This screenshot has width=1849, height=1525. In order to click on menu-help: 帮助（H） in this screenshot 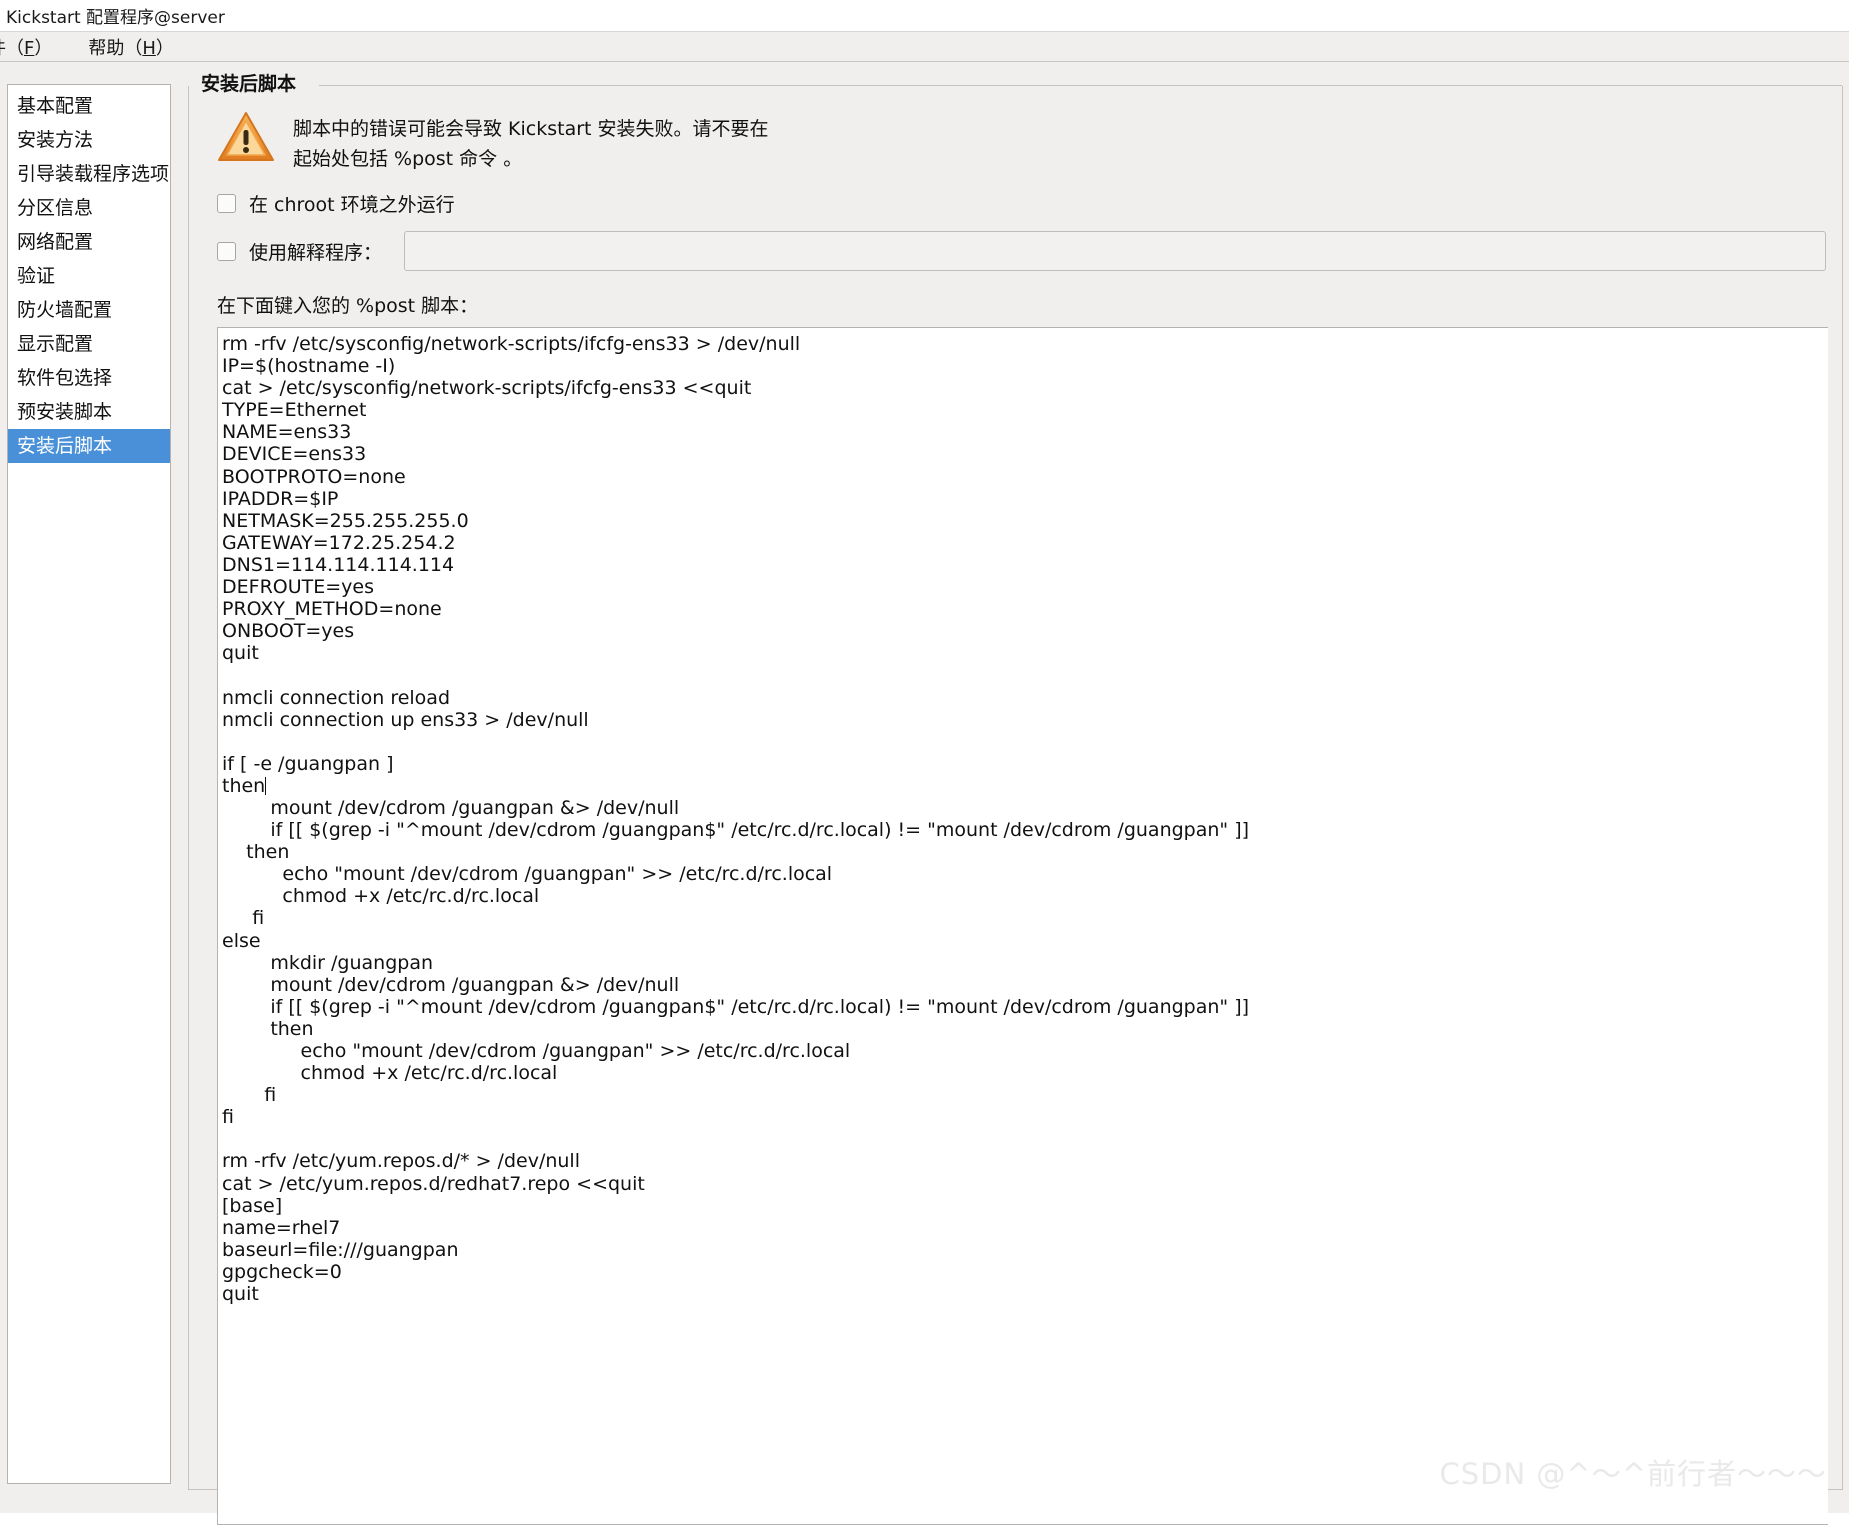, I will do `click(138, 47)`.